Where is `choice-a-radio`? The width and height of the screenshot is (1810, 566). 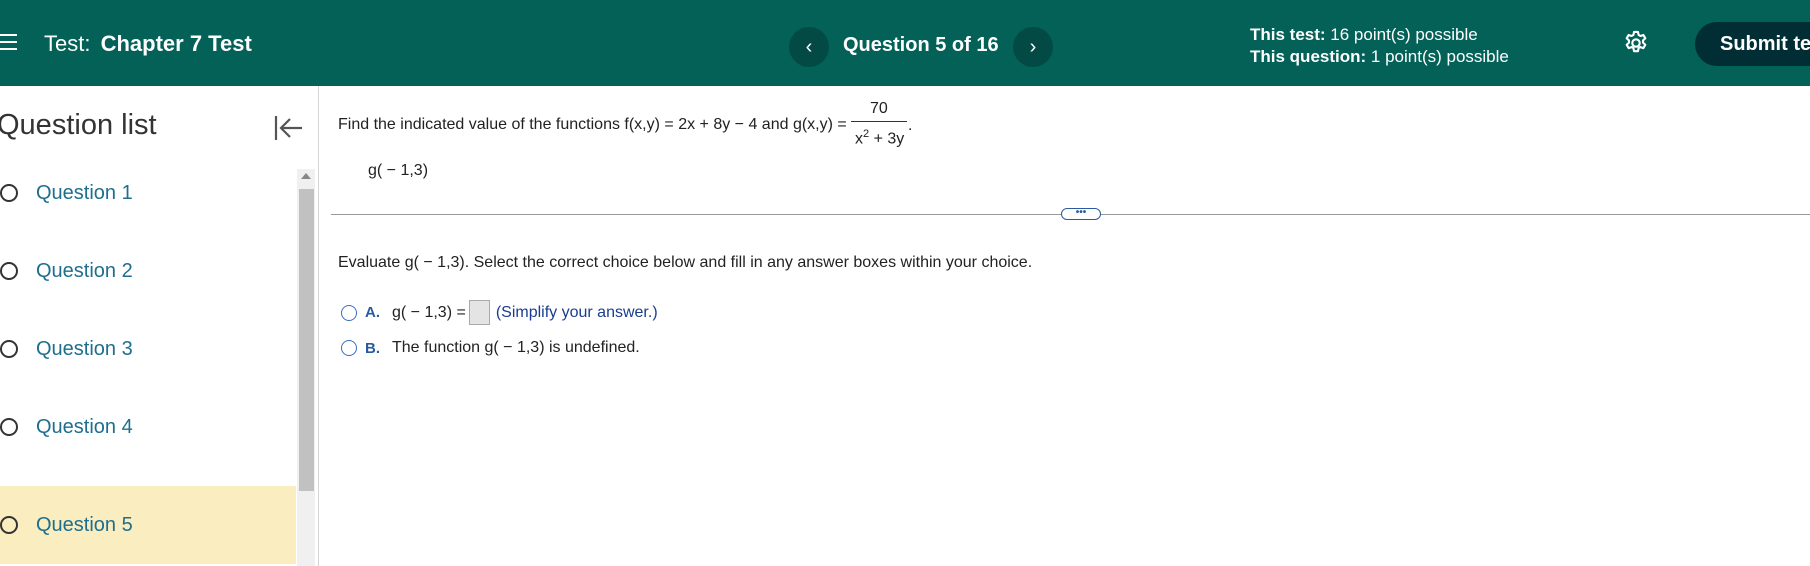
choice-a-radio is located at coordinates (349, 312).